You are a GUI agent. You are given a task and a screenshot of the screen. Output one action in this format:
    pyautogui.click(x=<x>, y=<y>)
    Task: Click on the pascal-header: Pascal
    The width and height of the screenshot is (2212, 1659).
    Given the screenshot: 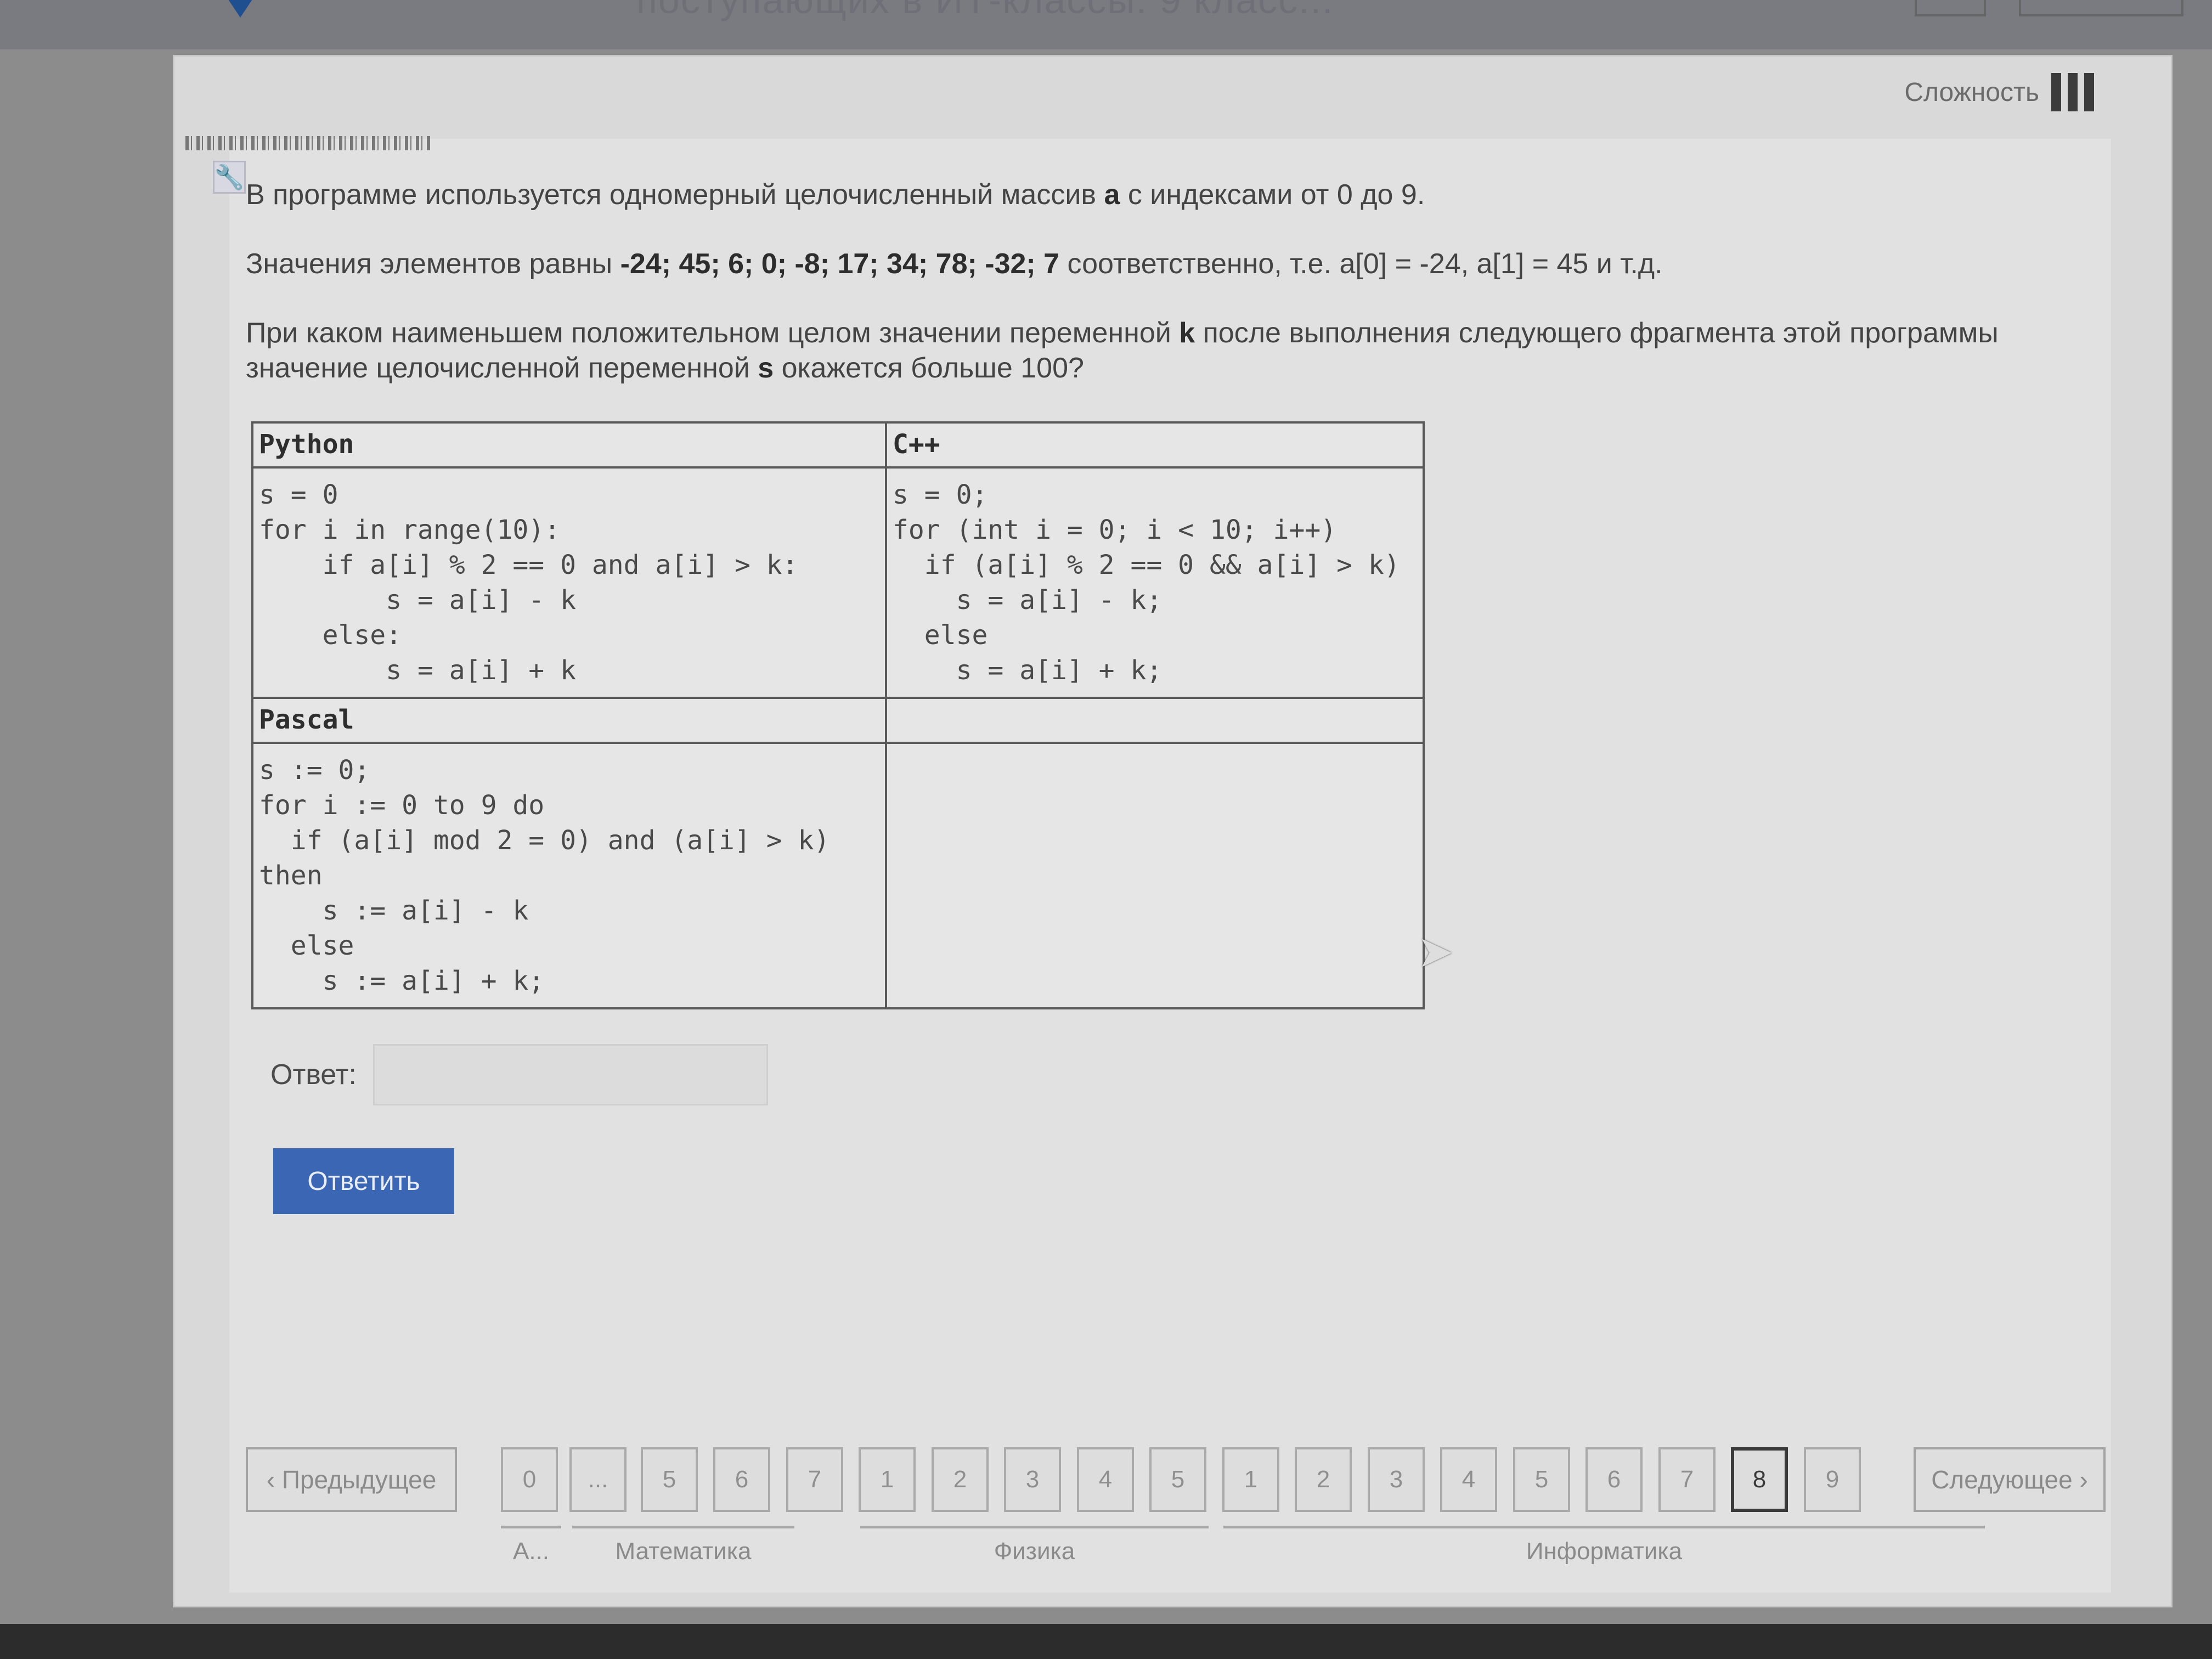 What is the action you would take?
    pyautogui.click(x=569, y=720)
    